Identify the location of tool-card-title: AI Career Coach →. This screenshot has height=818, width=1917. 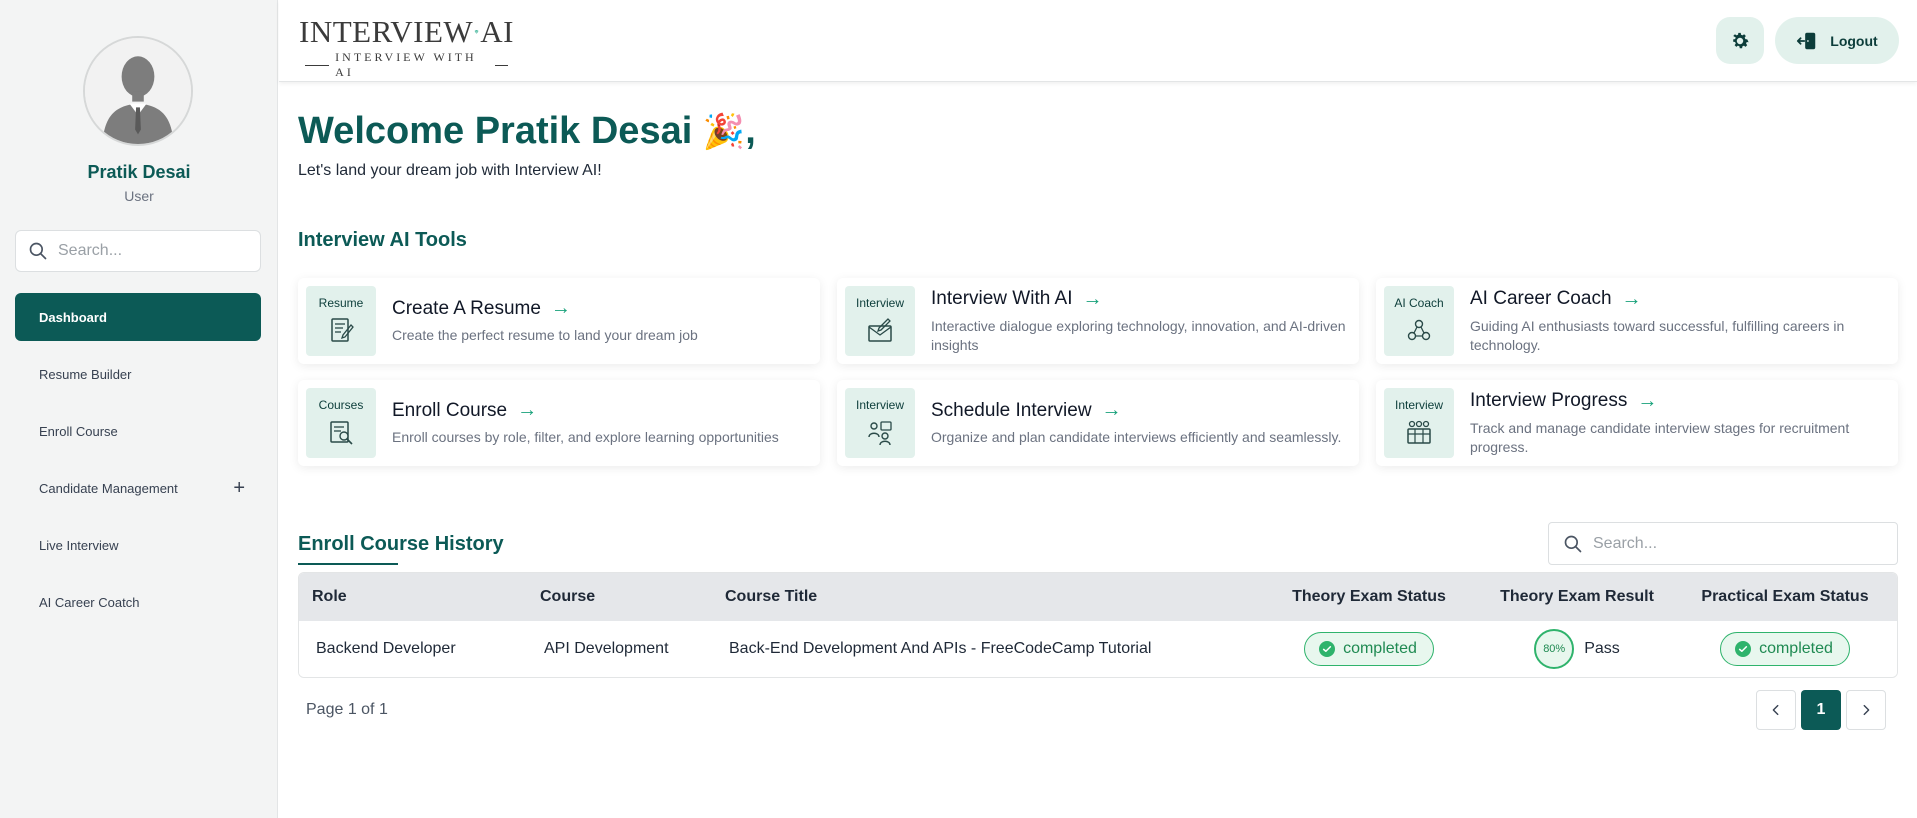
(1679, 299).